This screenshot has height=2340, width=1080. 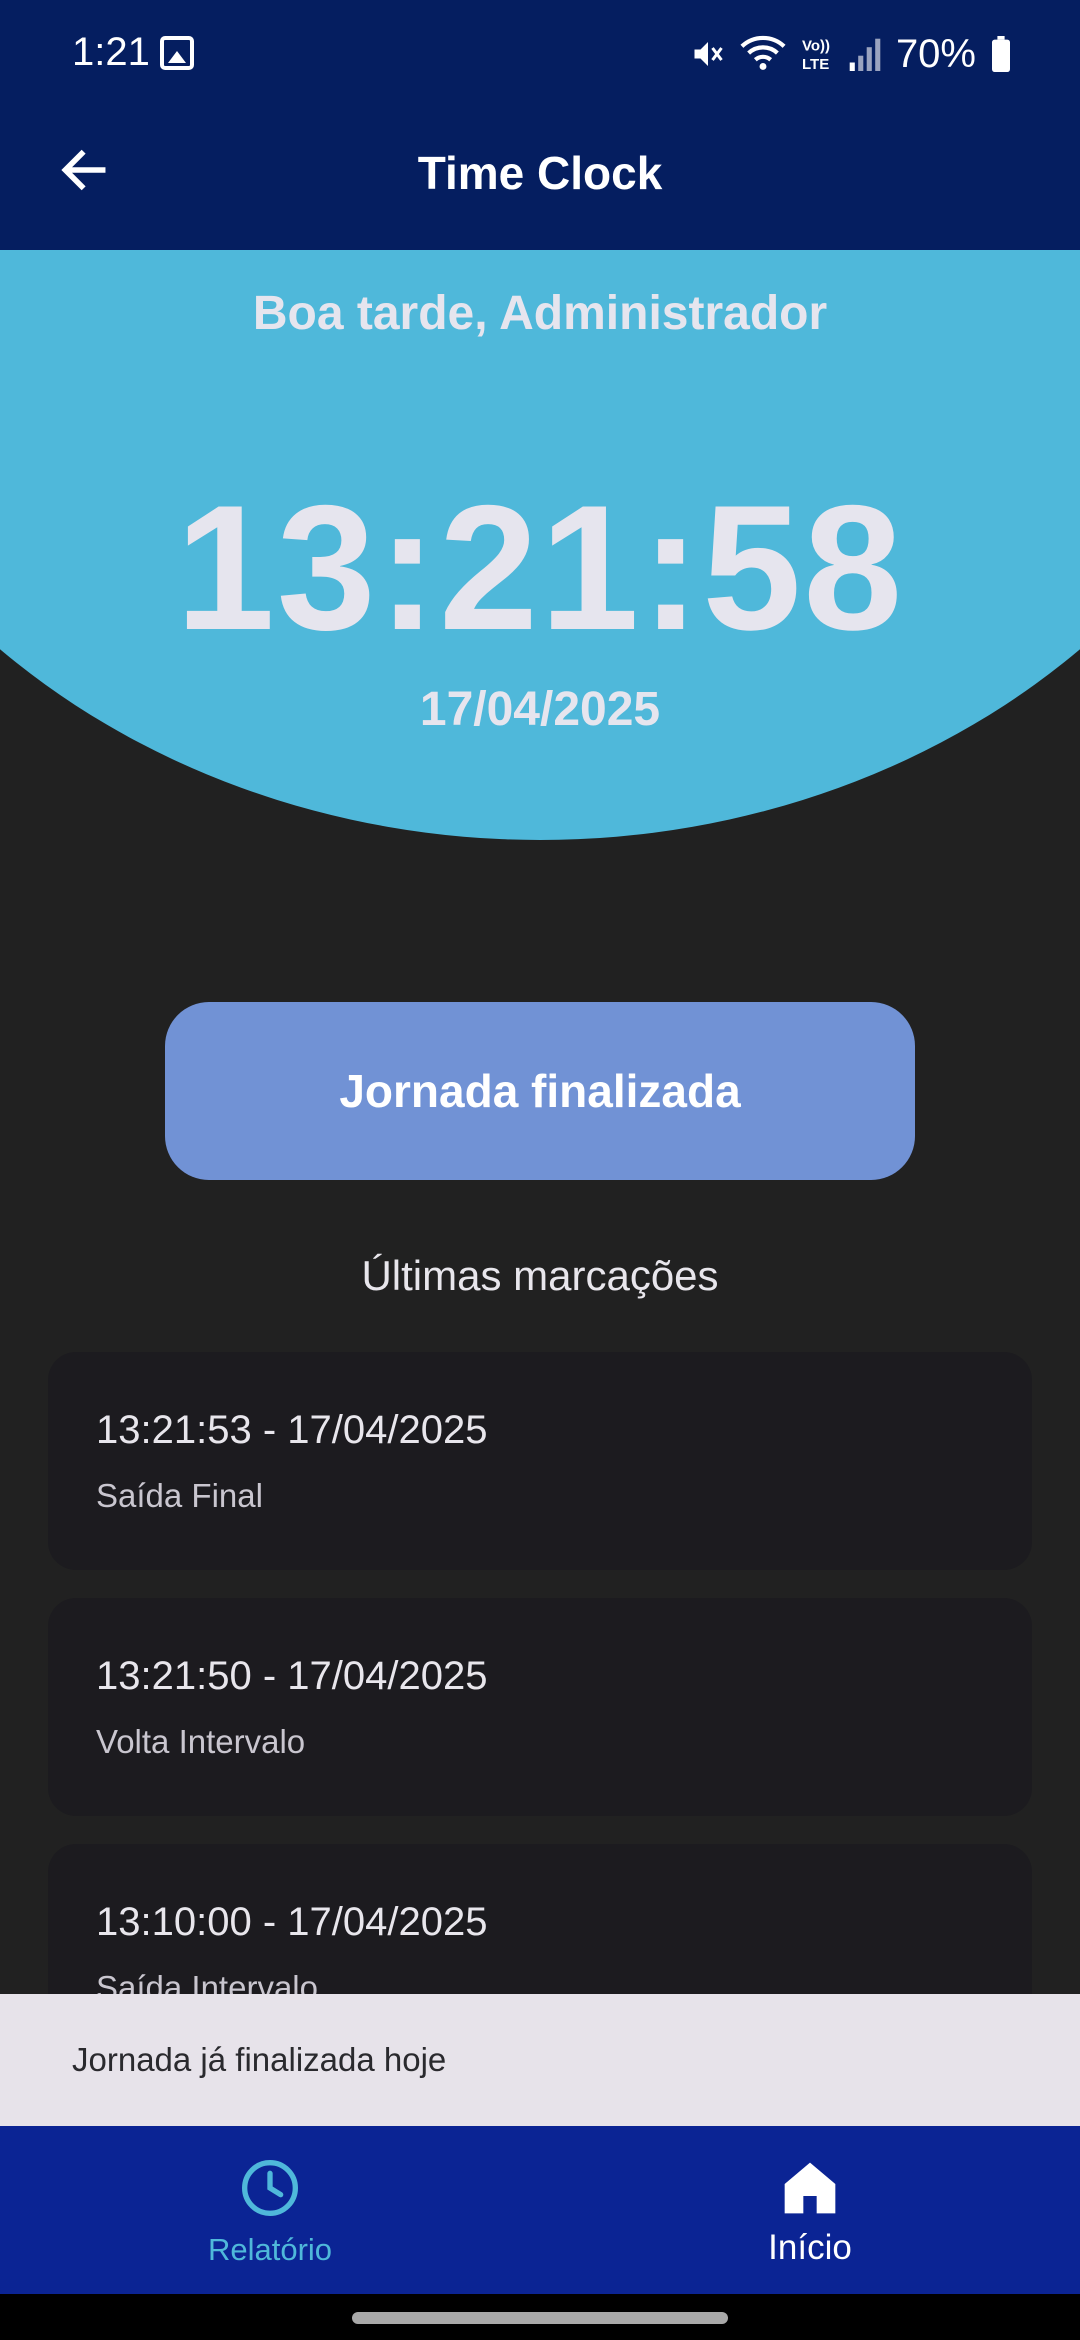 What do you see at coordinates (270, 2188) in the screenshot?
I see `clock-icon` at bounding box center [270, 2188].